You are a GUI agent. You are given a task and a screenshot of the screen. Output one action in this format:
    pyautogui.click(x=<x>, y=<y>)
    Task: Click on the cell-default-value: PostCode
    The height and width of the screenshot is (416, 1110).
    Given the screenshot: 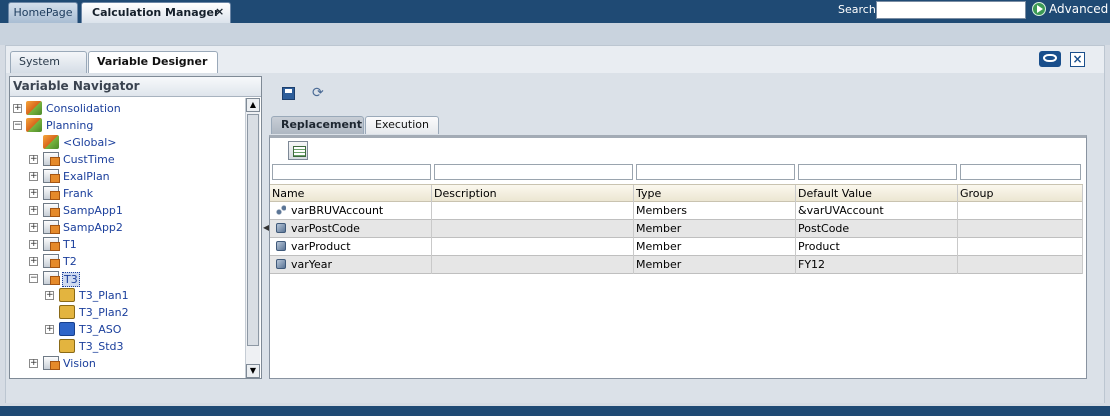 What is the action you would take?
    pyautogui.click(x=877, y=229)
    